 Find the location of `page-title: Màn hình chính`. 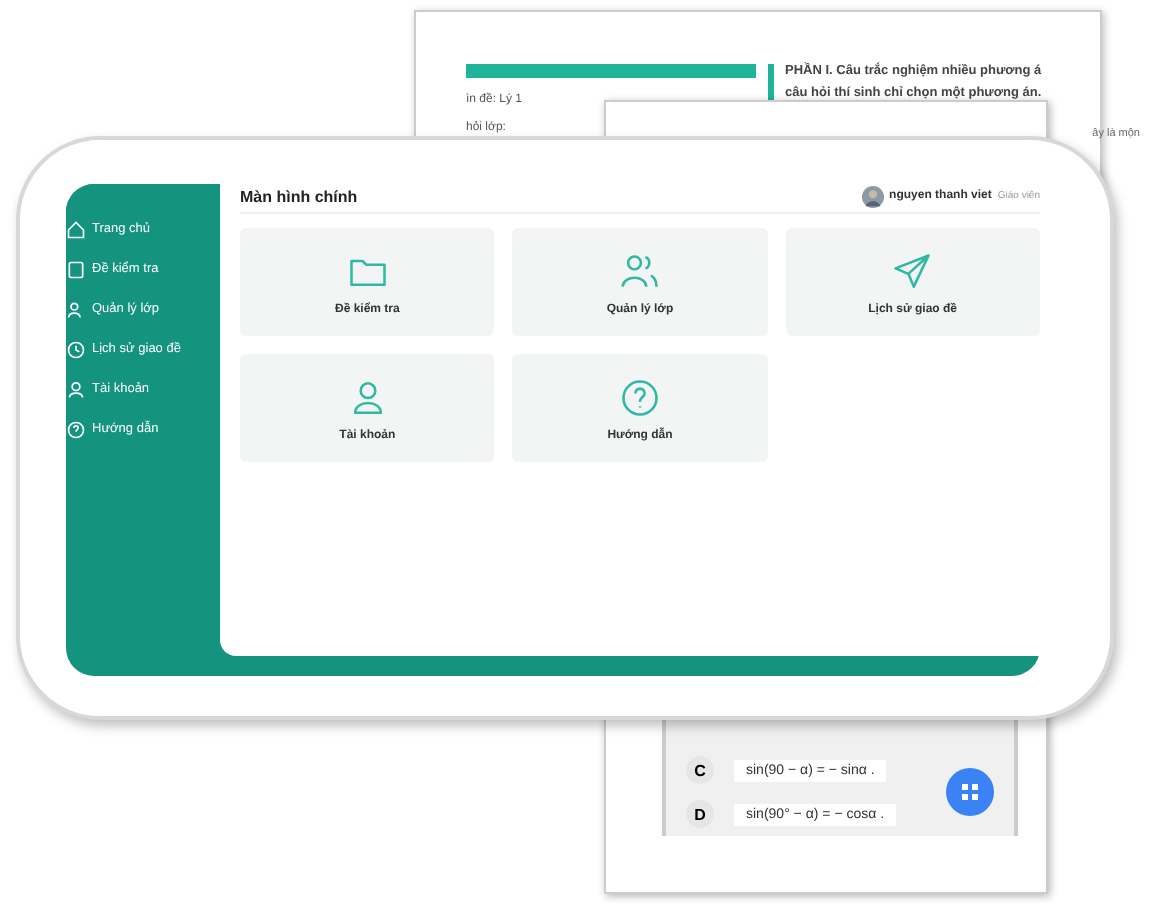

page-title: Màn hình chính is located at coordinates (299, 196).